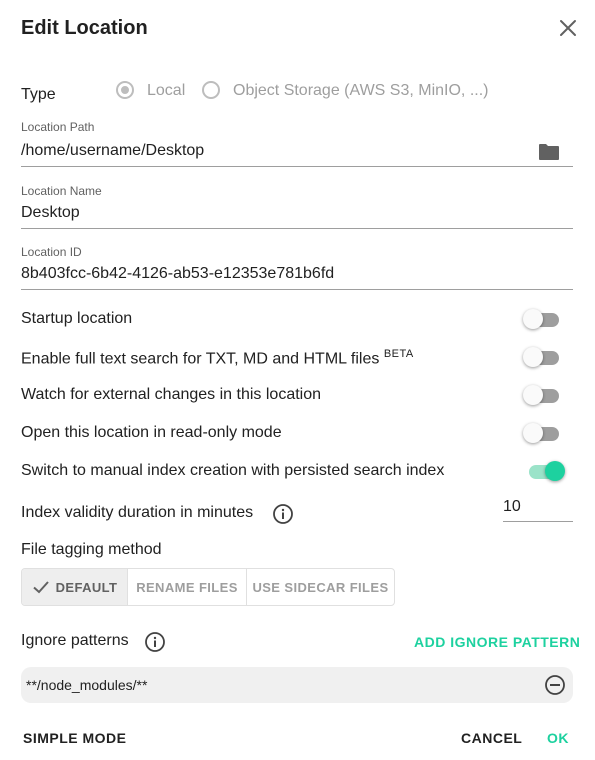 The width and height of the screenshot is (595, 760). What do you see at coordinates (555, 685) in the screenshot?
I see `remove-circle-icon` at bounding box center [555, 685].